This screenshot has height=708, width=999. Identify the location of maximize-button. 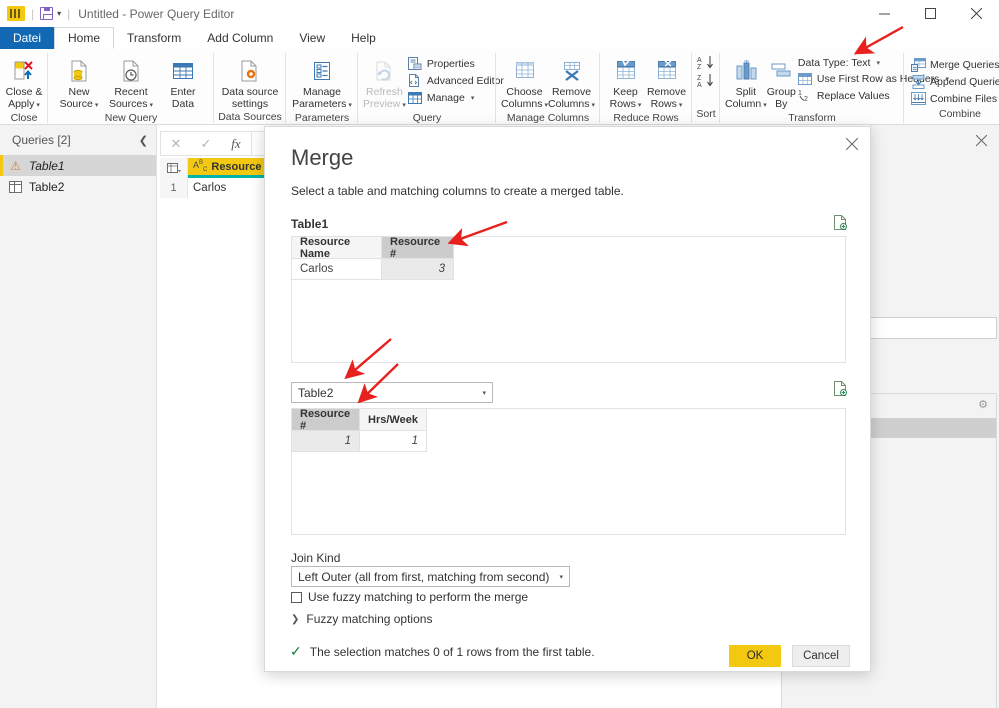
(930, 13).